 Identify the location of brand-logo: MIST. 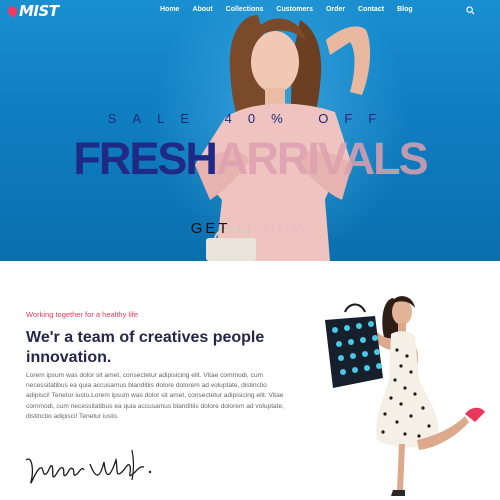
(32, 11).